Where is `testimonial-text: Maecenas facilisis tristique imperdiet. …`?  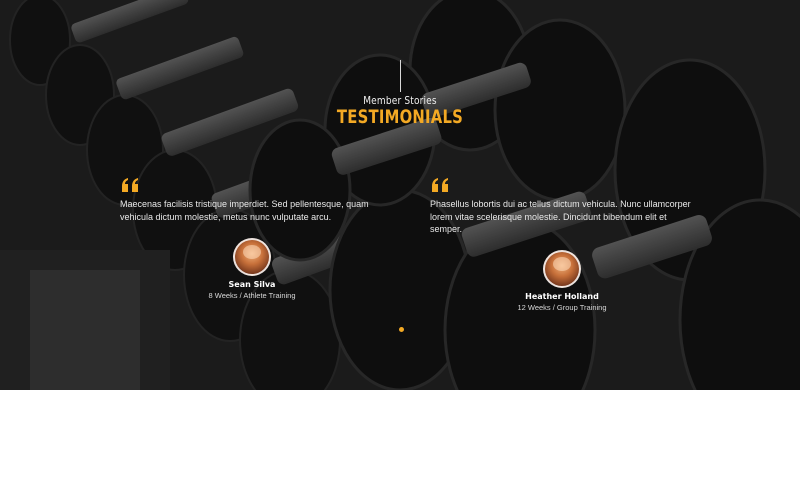 testimonial-text: Maecenas facilisis tristique imperdiet. … is located at coordinates (244, 210).